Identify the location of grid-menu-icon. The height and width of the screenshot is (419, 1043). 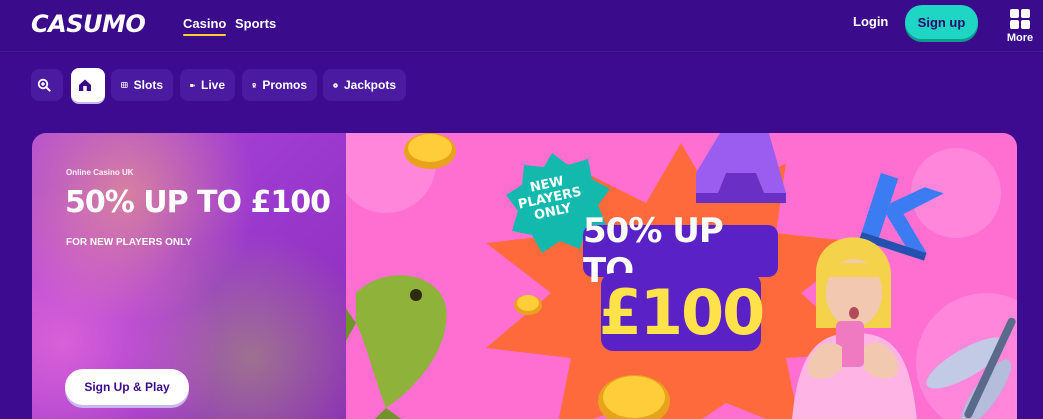
(1020, 19).